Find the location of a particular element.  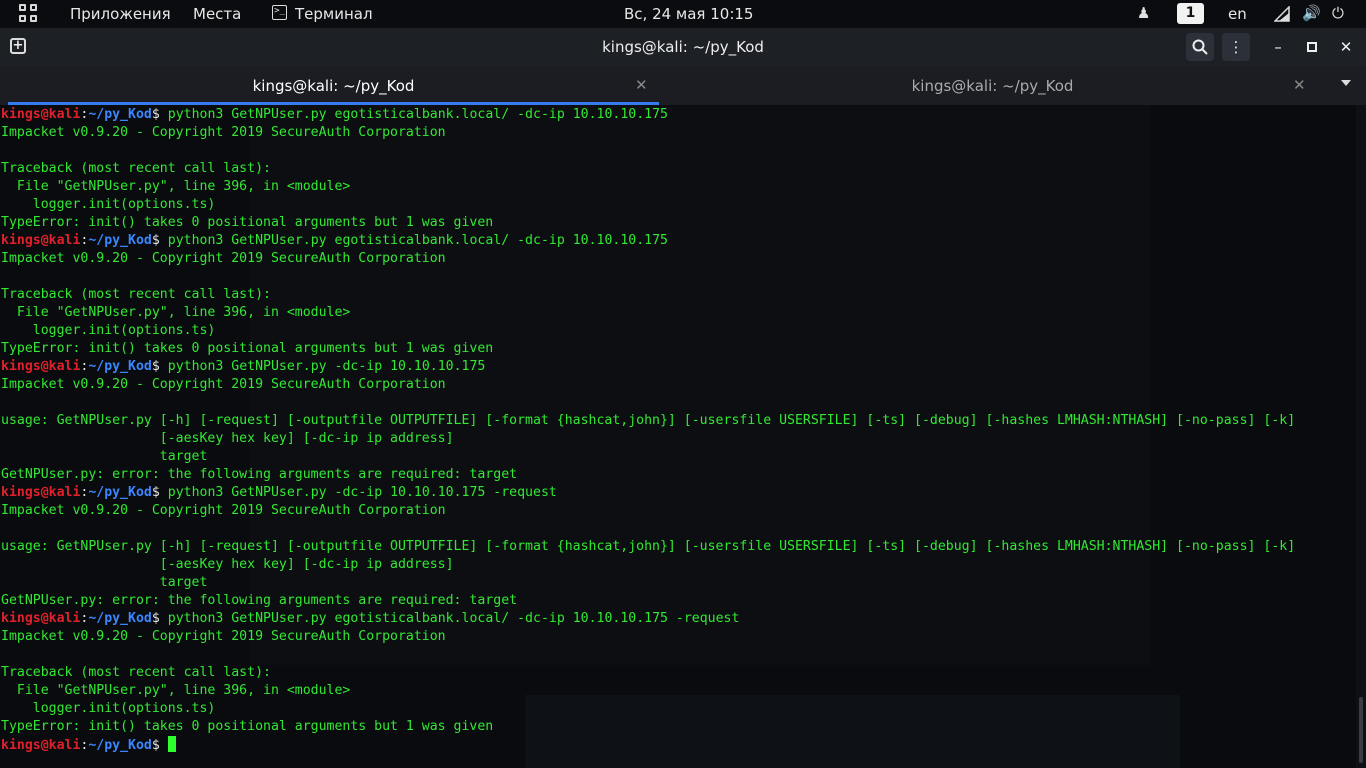

maximize-icon is located at coordinates (1312, 47).